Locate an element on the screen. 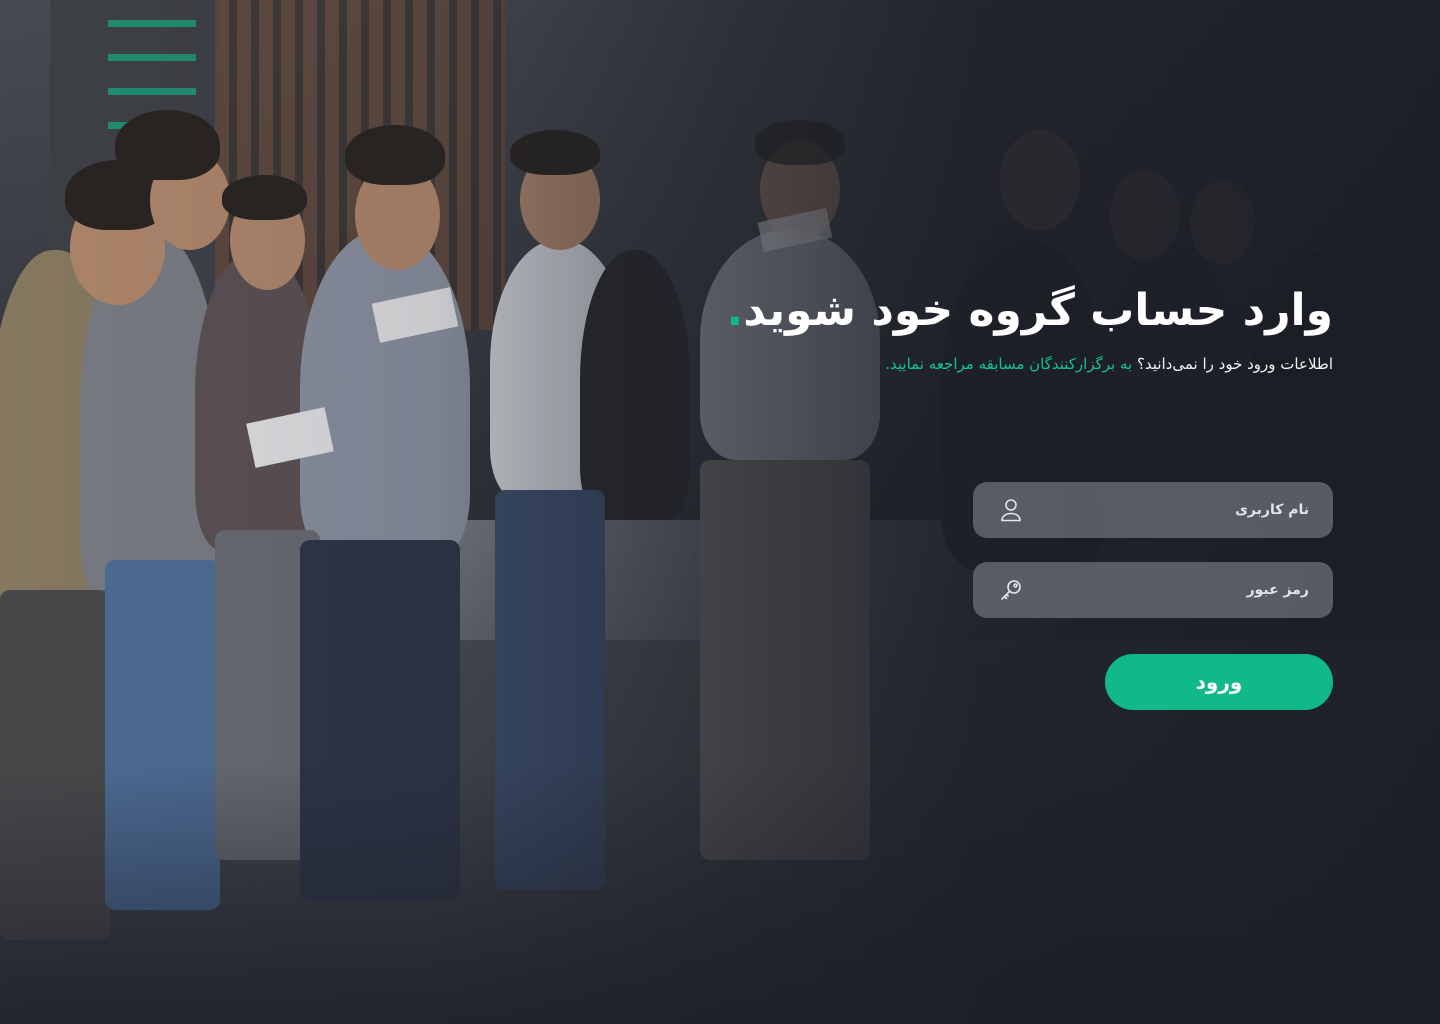 The height and width of the screenshot is (1024, 1440). password-field is located at coordinates (1153, 590).